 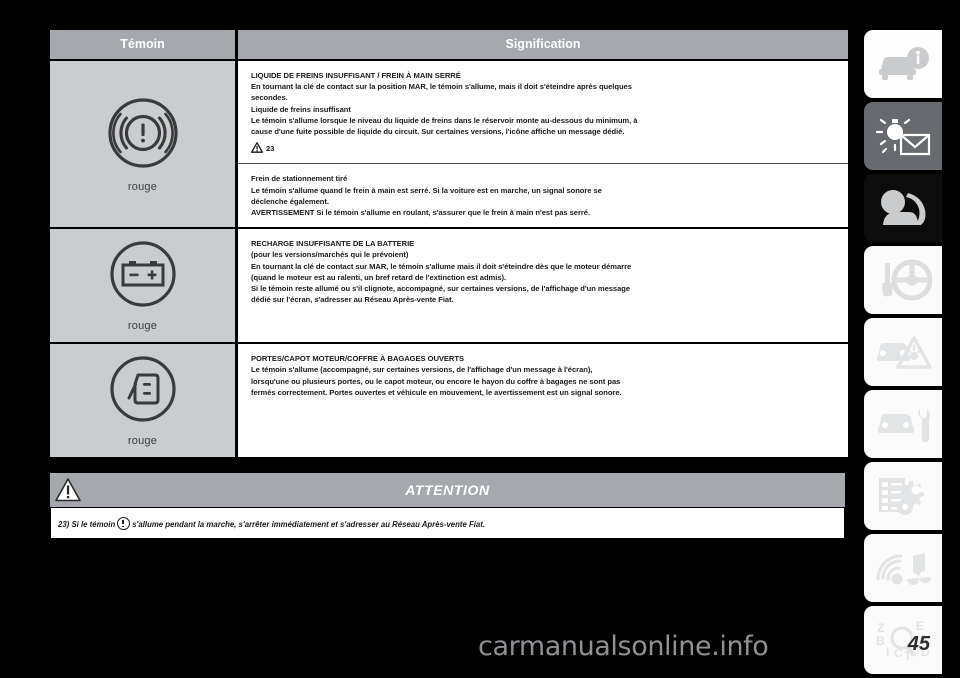 What do you see at coordinates (880, 628) in the screenshot?
I see `svg-text: Z` at bounding box center [880, 628].